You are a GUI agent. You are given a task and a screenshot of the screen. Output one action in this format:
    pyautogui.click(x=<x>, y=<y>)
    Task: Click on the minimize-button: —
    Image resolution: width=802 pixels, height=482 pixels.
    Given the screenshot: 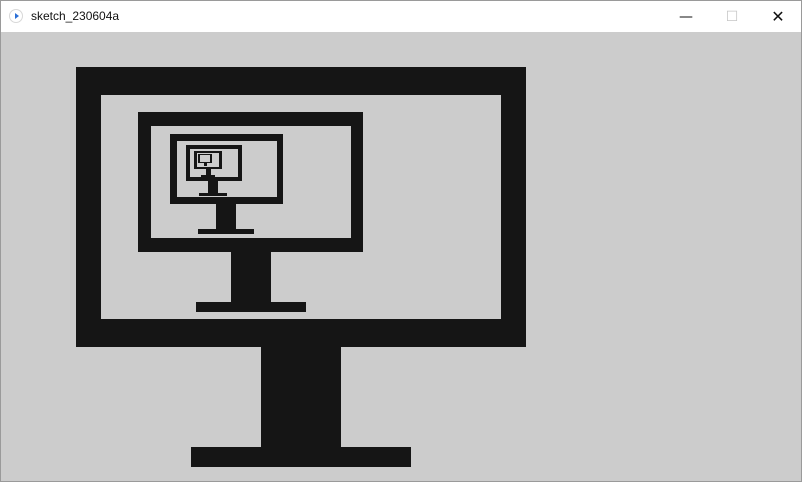 What is the action you would take?
    pyautogui.click(x=686, y=16)
    